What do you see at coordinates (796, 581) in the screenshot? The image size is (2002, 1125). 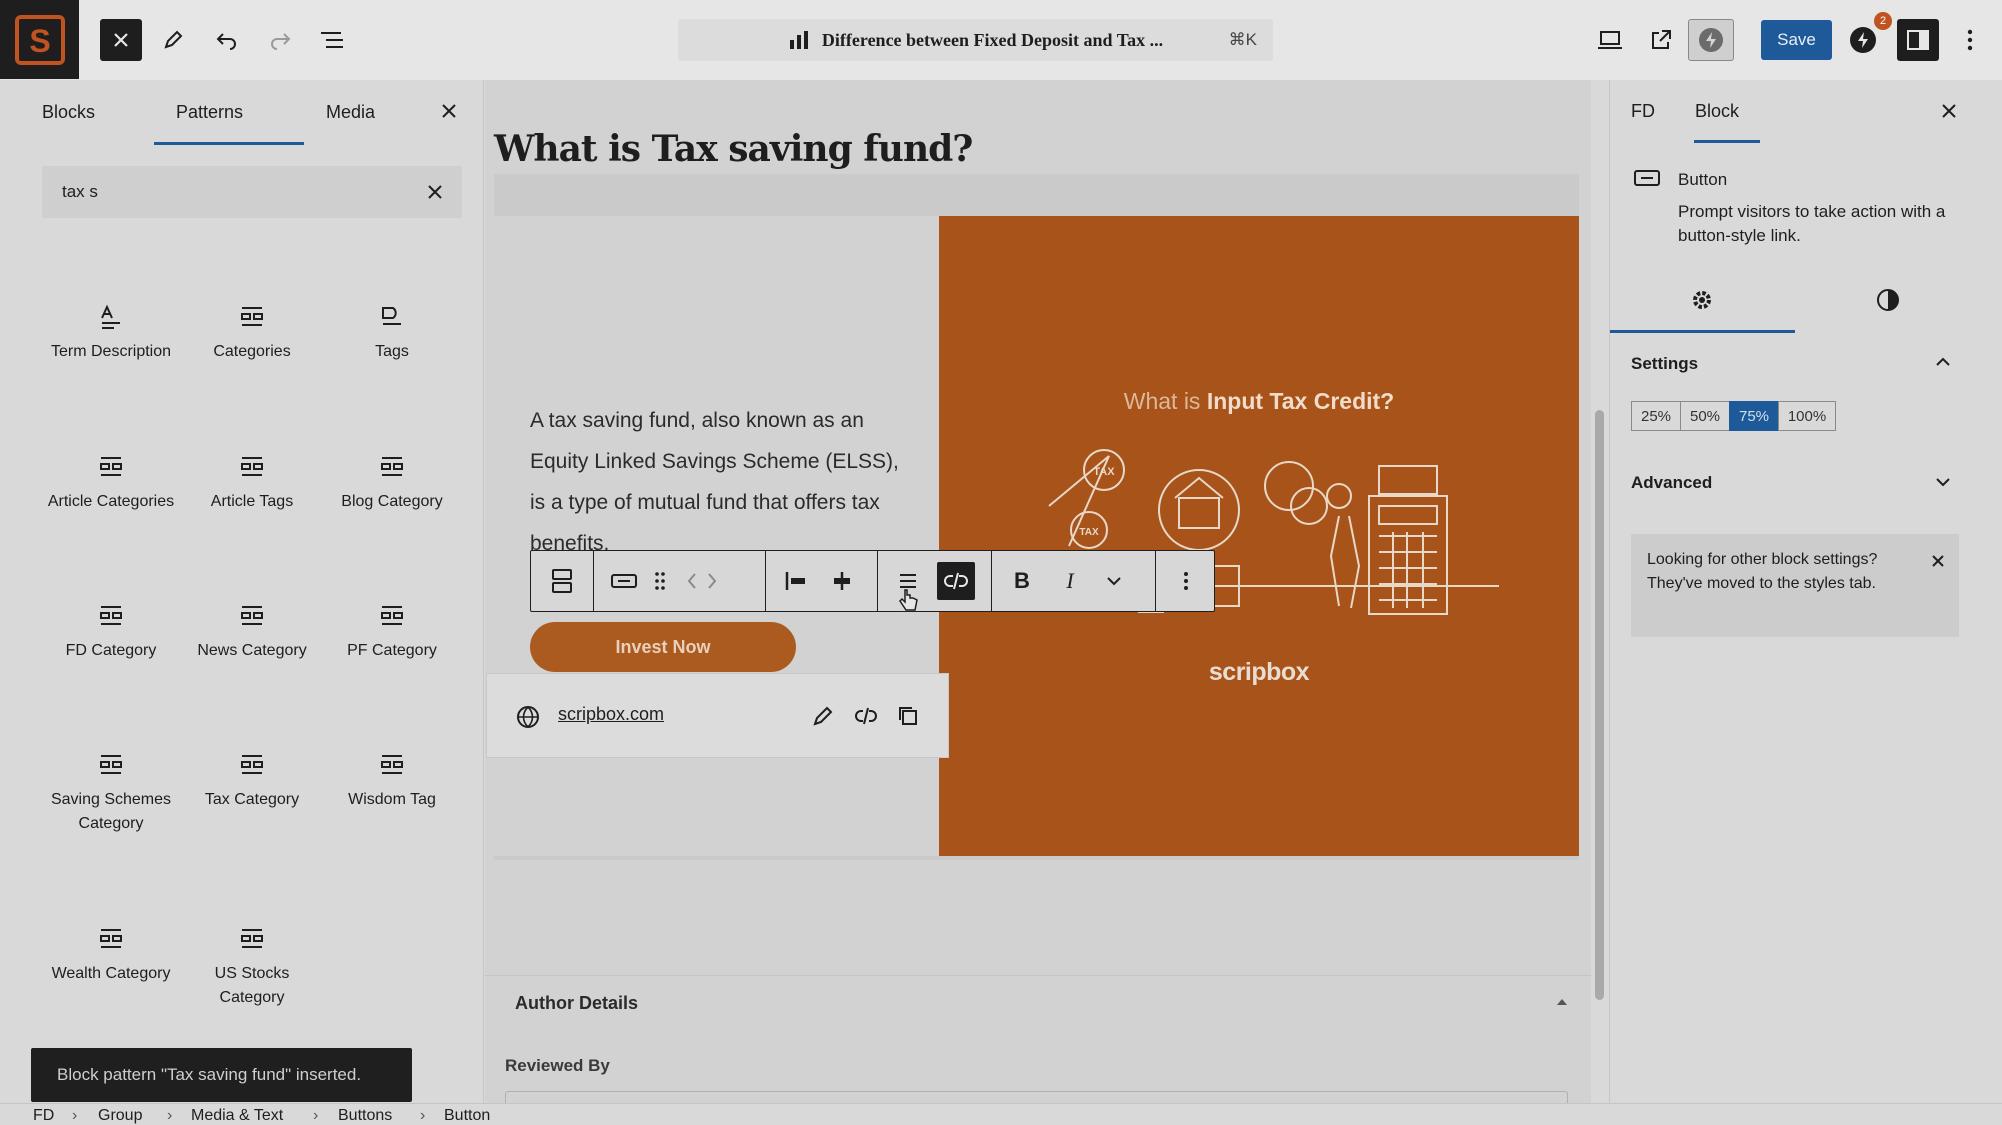 I see `justify-left-button` at bounding box center [796, 581].